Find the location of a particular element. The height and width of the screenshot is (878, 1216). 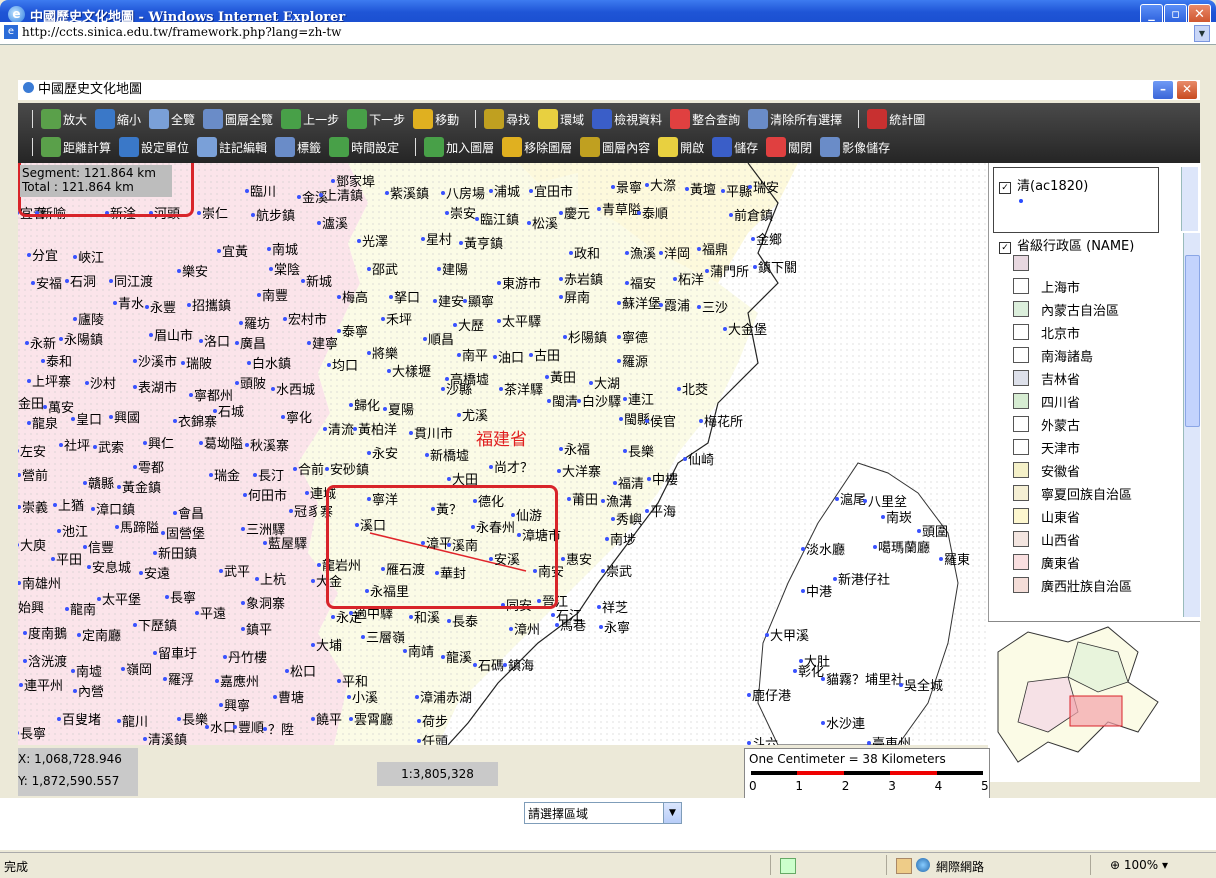

toolbar-button-1: 縮小 is located at coordinates (118, 119).